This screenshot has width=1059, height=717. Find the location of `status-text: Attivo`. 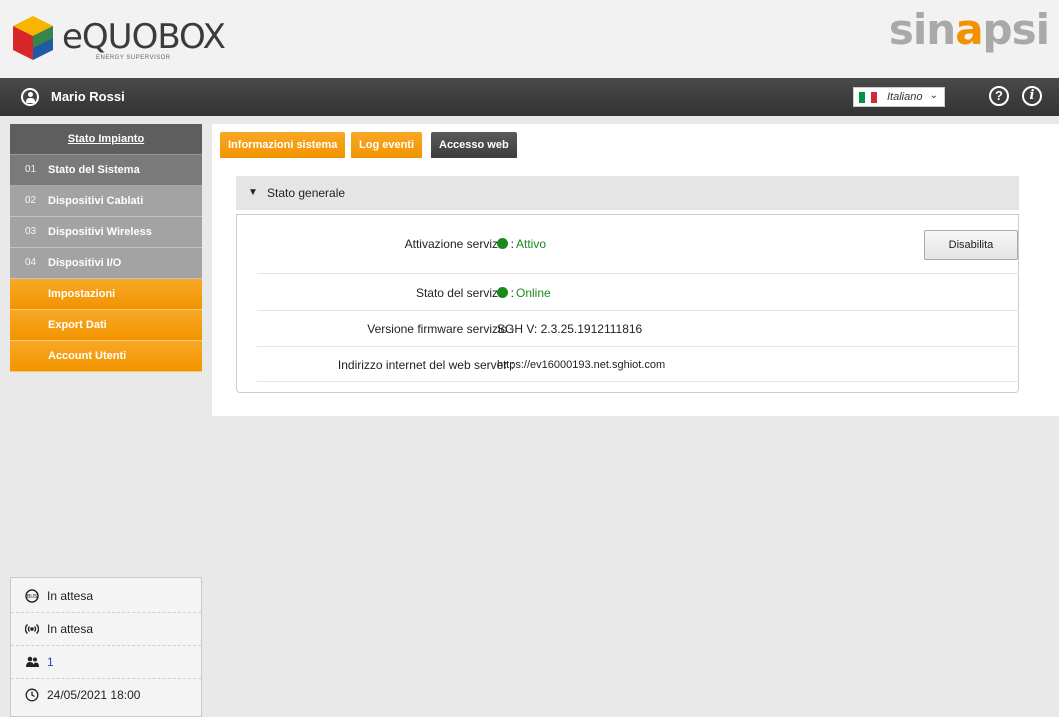

status-text: Attivo is located at coordinates (531, 244).